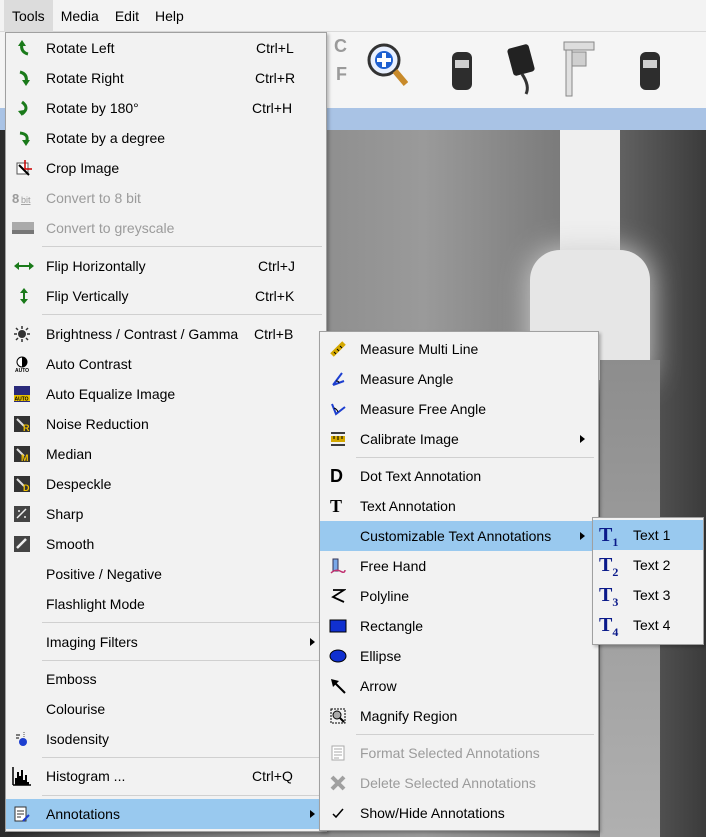 The height and width of the screenshot is (837, 706). Describe the element at coordinates (275, 48) in the screenshot. I see `shortcut: Ctrl+L` at that location.